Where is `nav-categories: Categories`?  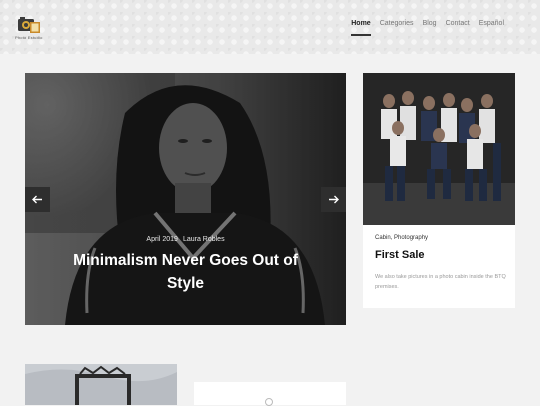 nav-categories: Categories is located at coordinates (397, 23).